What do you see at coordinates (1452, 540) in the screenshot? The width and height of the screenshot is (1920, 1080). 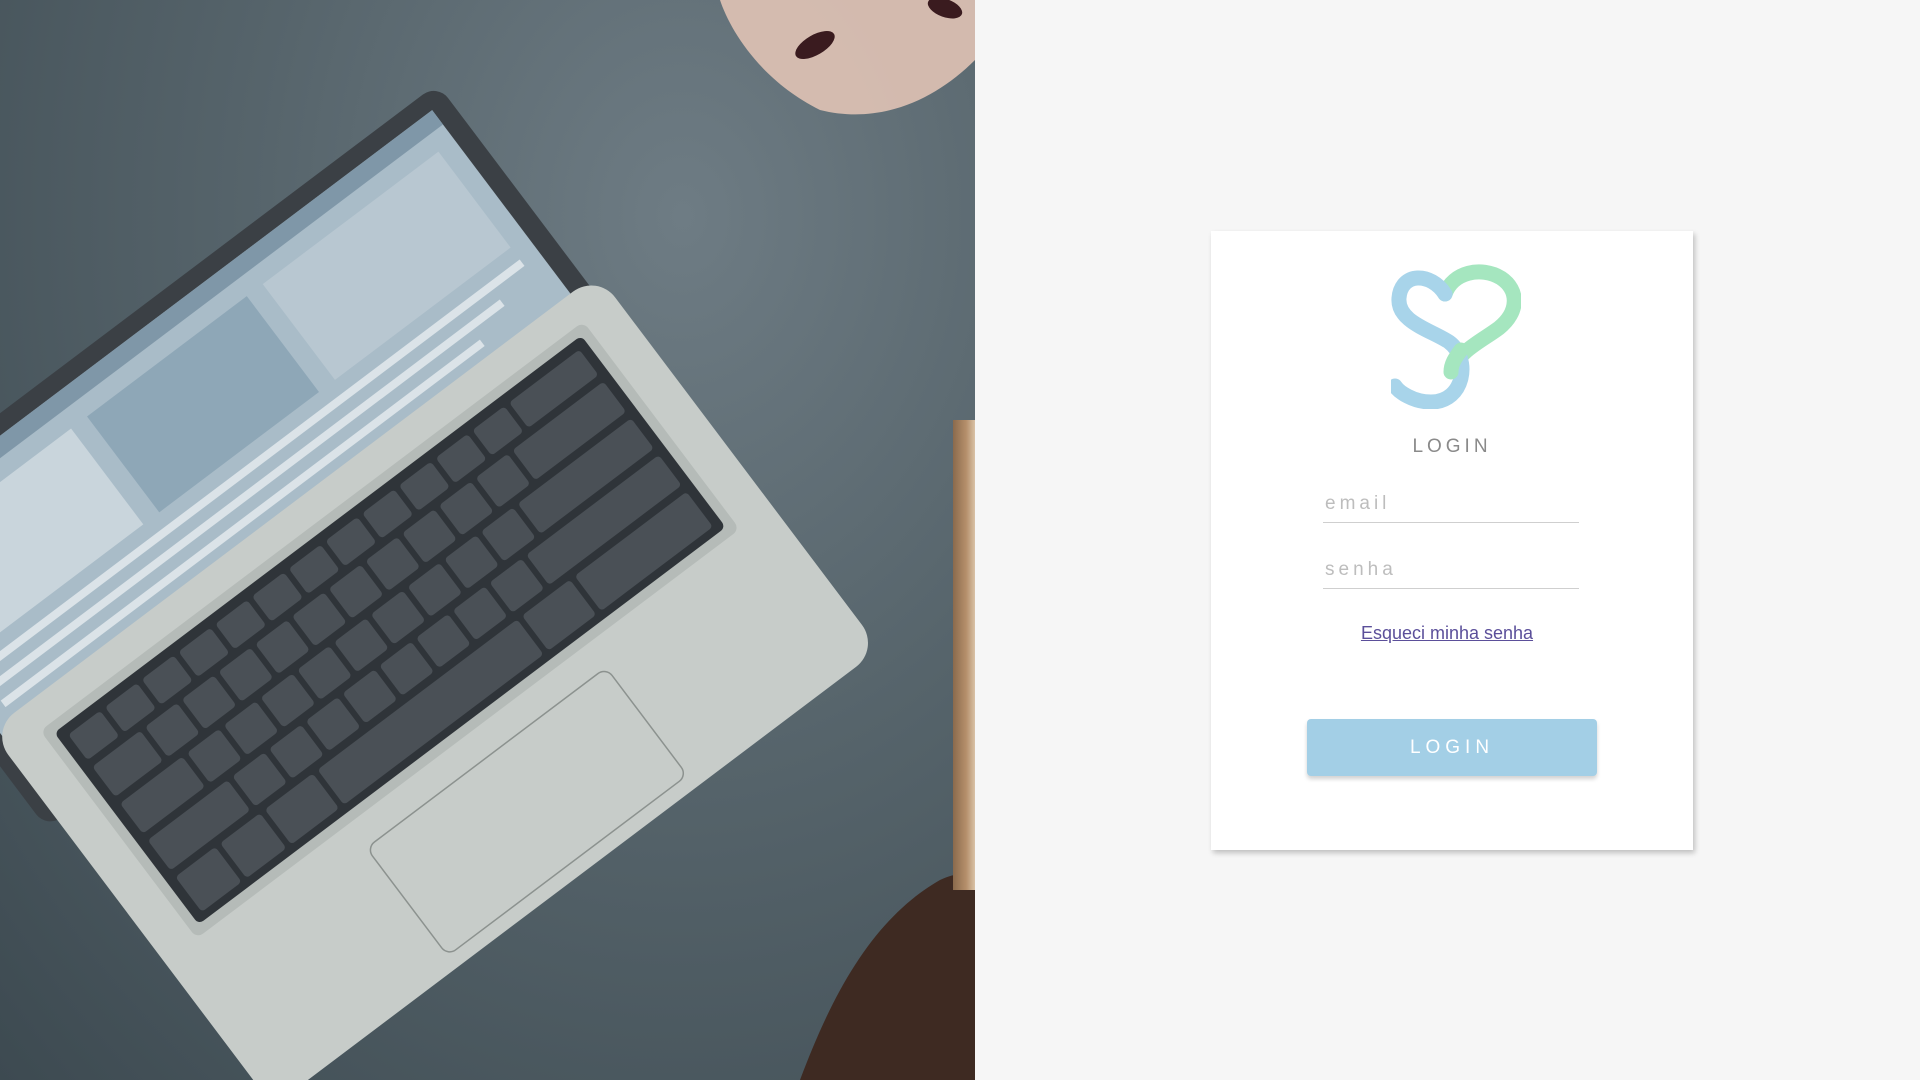 I see `login-card: LOGIN Esqueci minha senha LOGIN` at bounding box center [1452, 540].